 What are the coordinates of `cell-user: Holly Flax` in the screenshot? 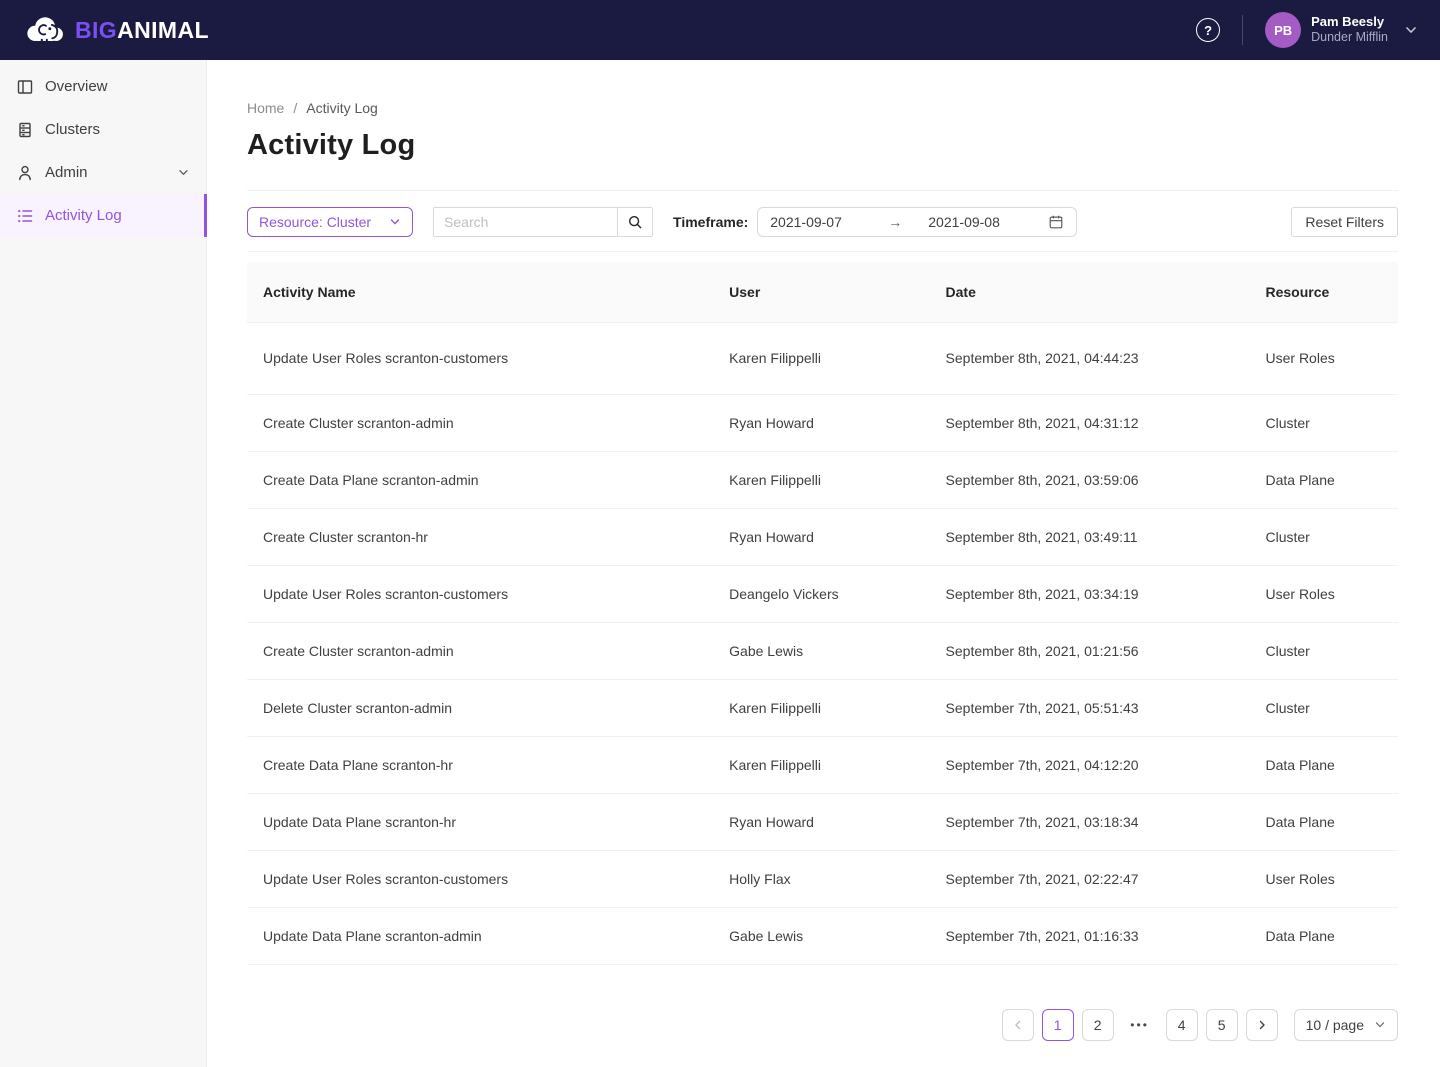 It's located at (821, 879).